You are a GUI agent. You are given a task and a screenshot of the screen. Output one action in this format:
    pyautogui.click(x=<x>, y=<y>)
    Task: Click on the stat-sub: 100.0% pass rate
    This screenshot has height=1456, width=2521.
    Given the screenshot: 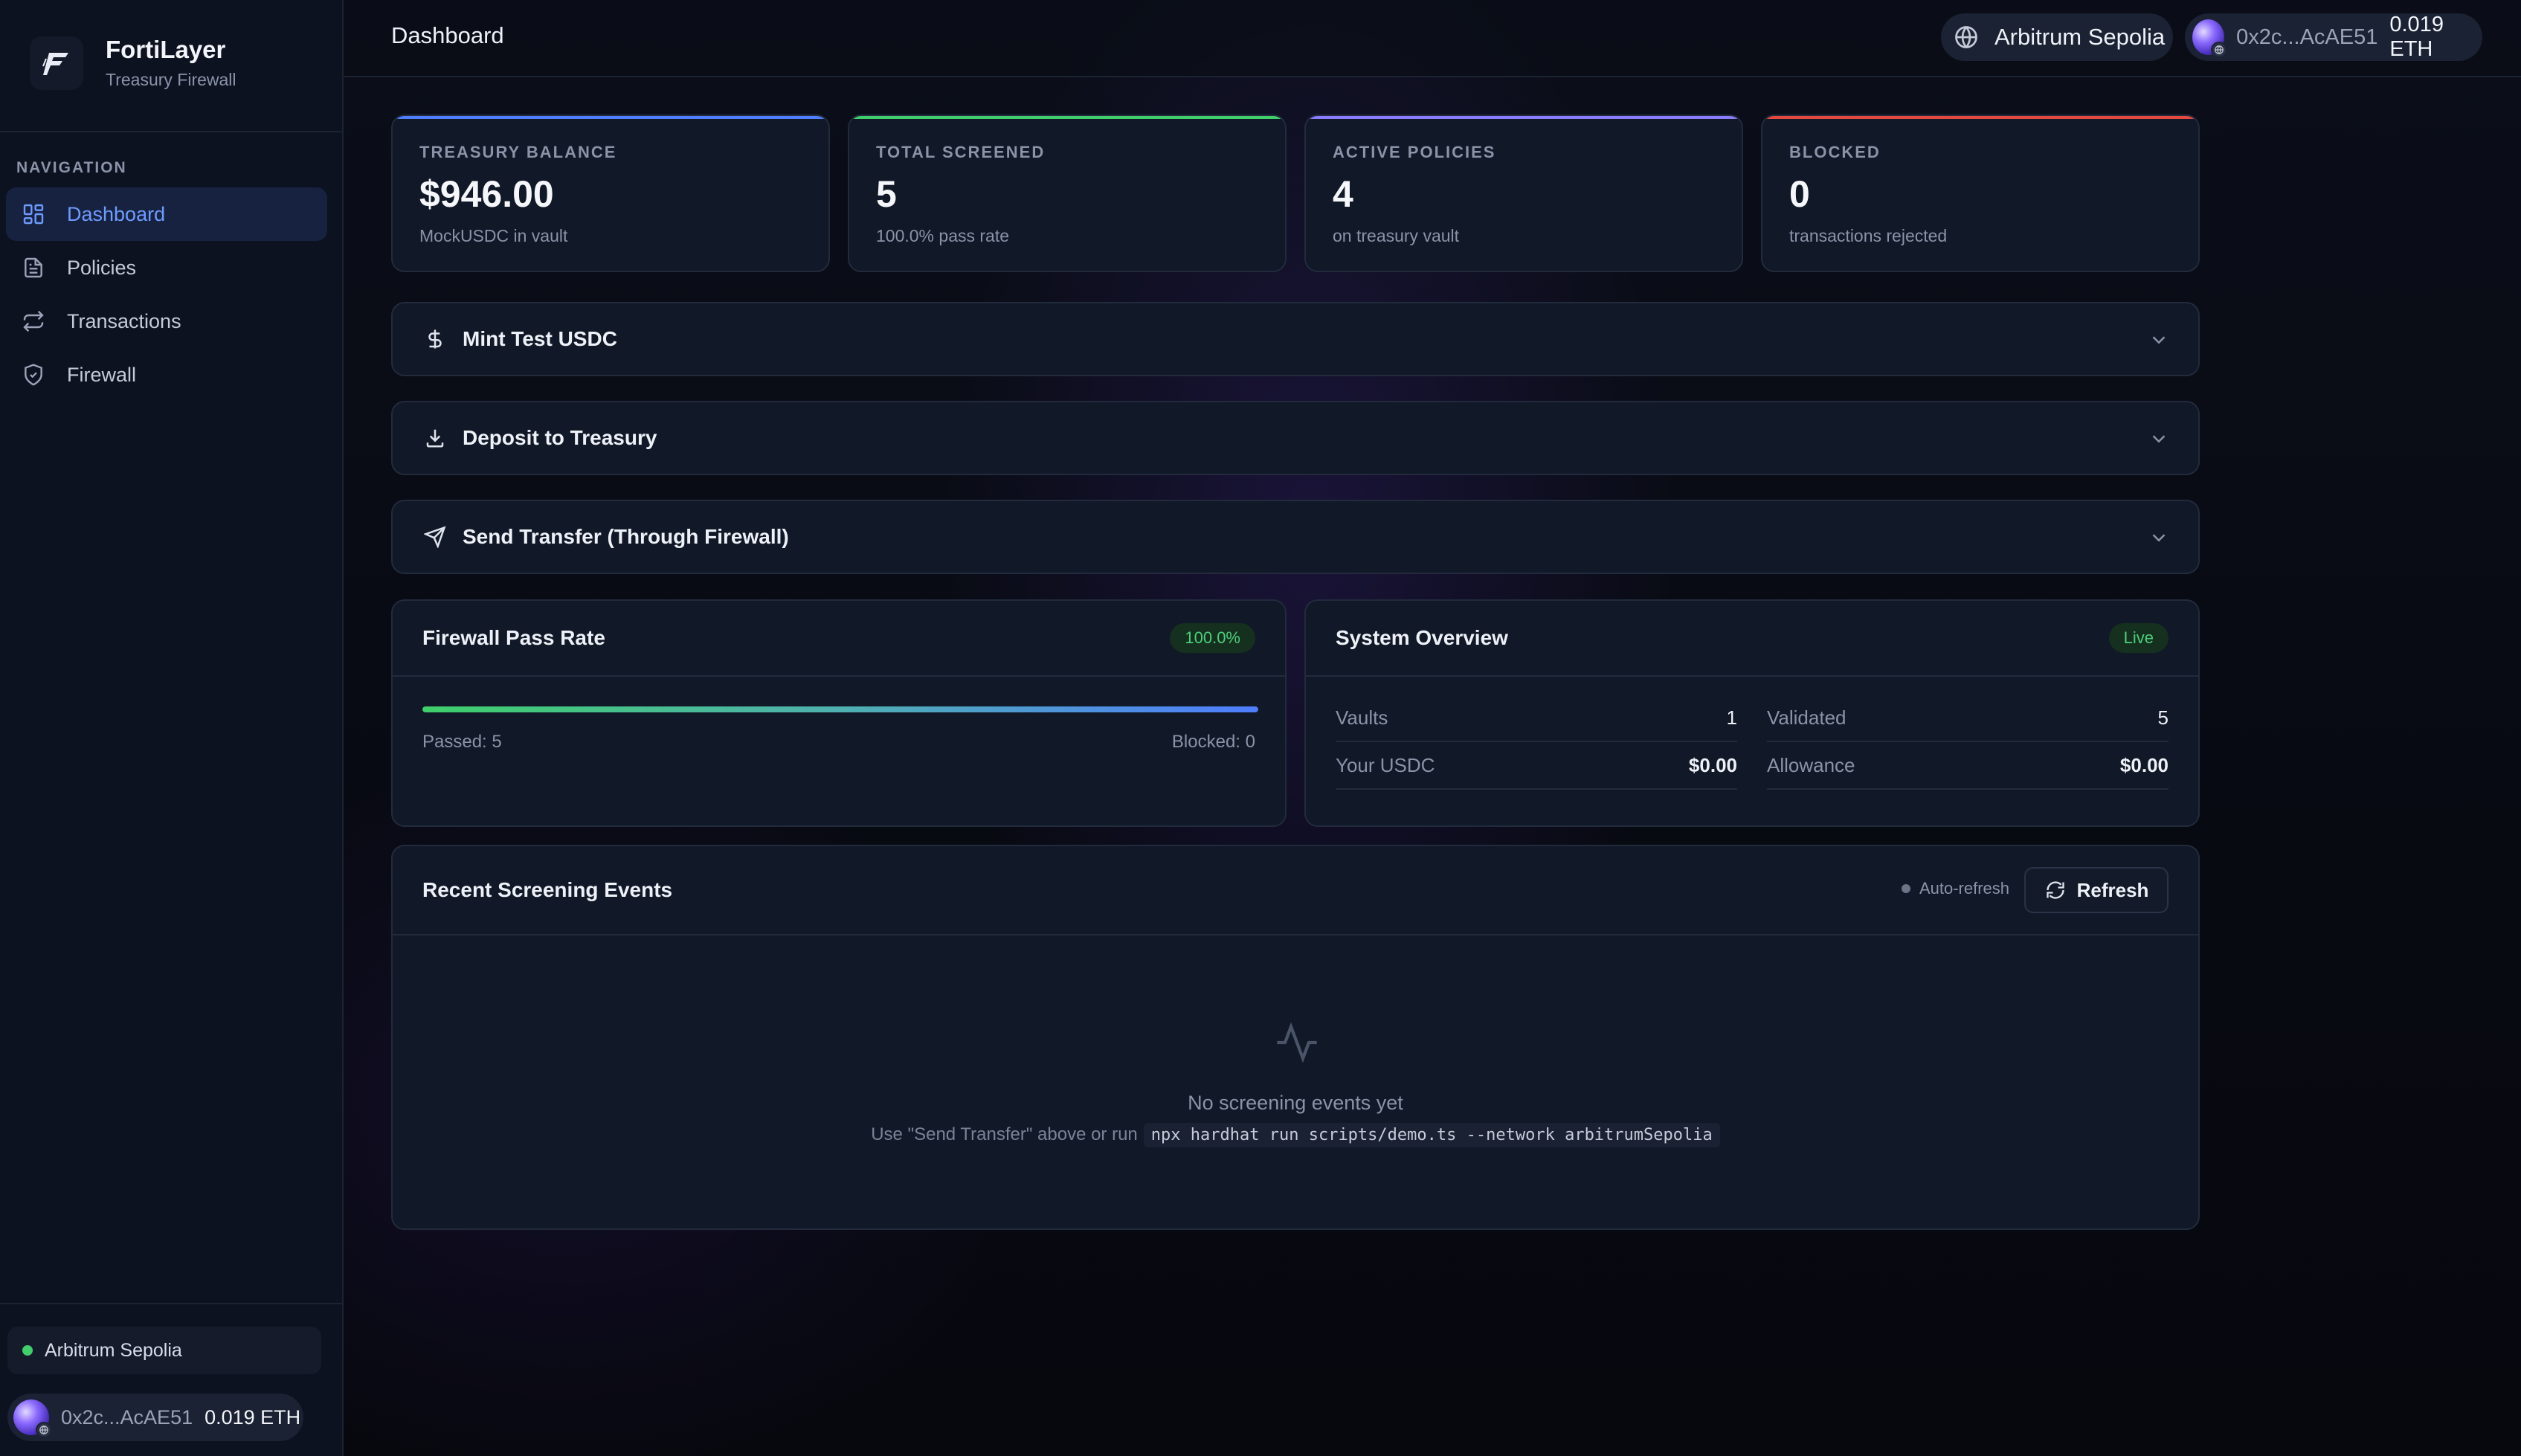 What is the action you would take?
    pyautogui.click(x=943, y=236)
    